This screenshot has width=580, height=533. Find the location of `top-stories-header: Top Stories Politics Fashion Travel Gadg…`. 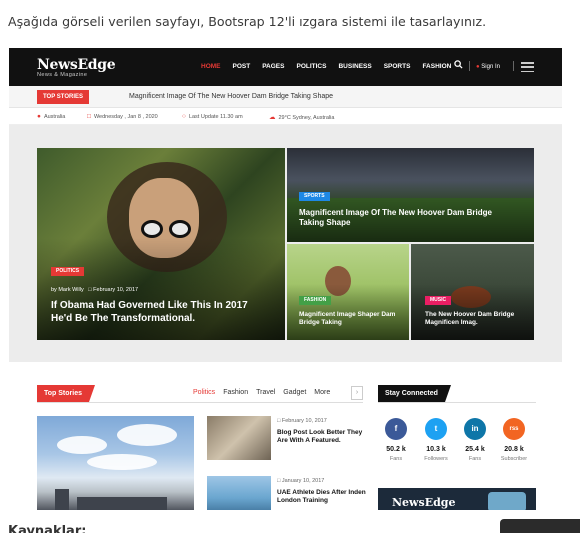

top-stories-header: Top Stories Politics Fashion Travel Gadg… is located at coordinates (200, 394).